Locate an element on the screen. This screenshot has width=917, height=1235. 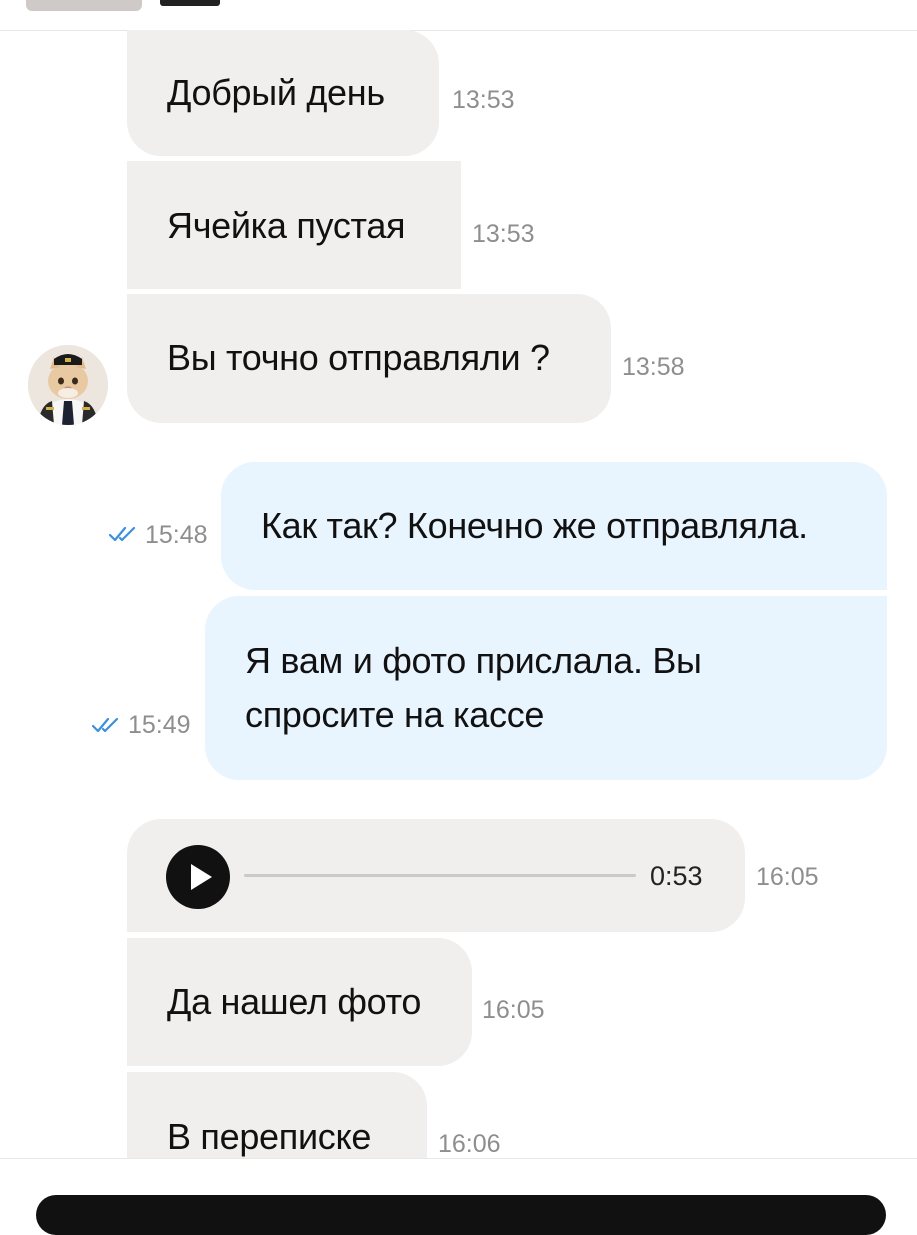
message-text-line-1: Я вам и фото прислала. Вы is located at coordinates (473, 660).